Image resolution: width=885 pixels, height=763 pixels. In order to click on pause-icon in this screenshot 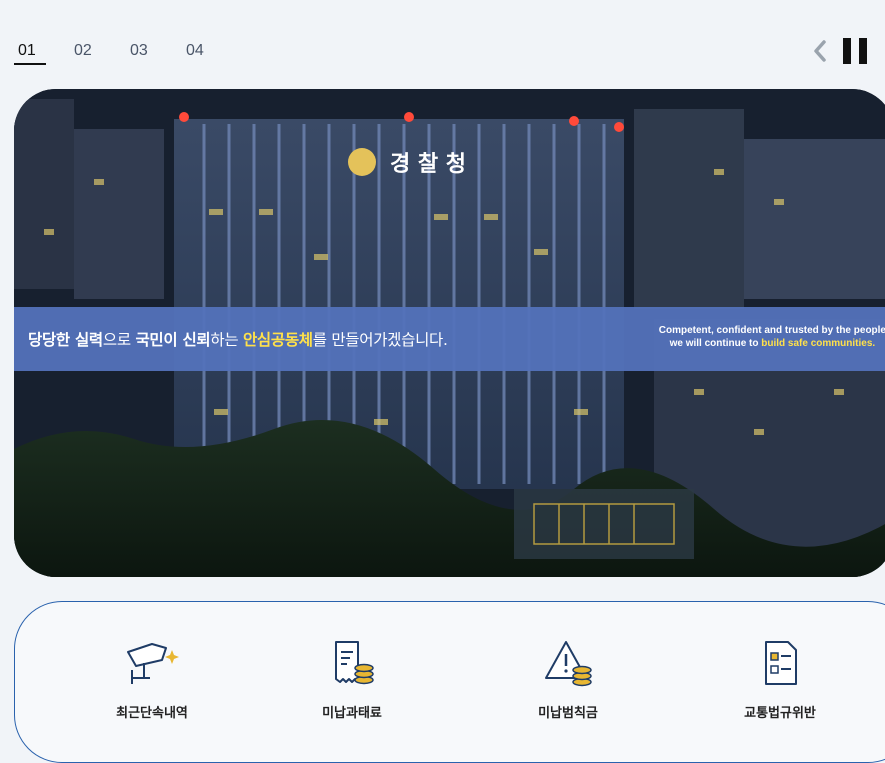, I will do `click(855, 53)`.